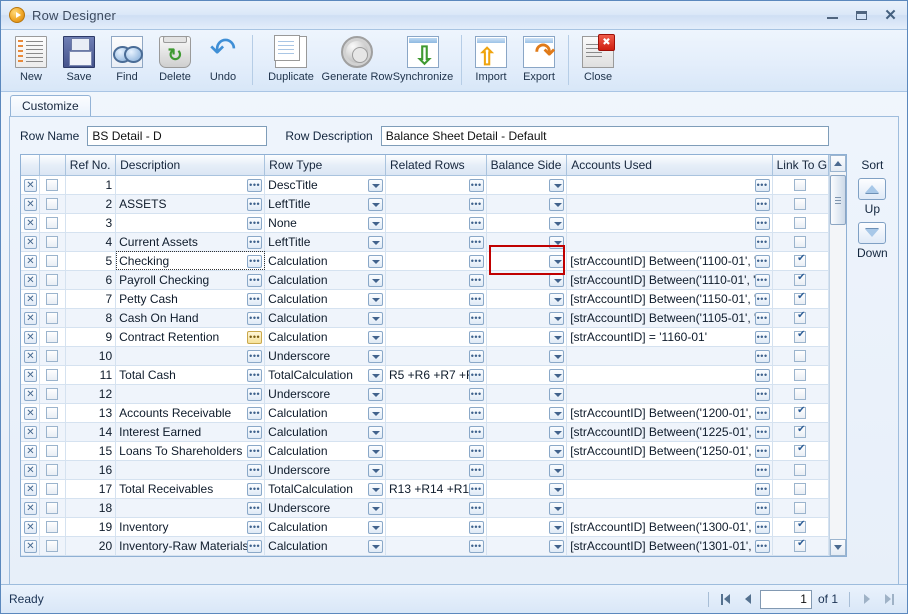  I want to click on cell-description: Inventory •••, so click(190, 527).